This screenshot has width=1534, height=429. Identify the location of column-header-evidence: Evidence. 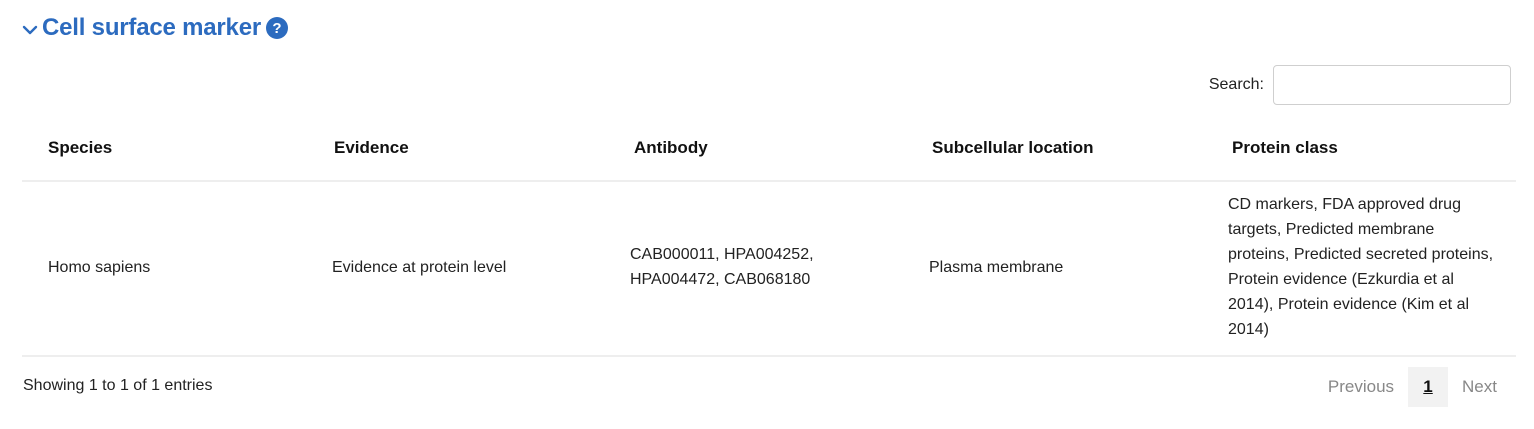
(458, 149).